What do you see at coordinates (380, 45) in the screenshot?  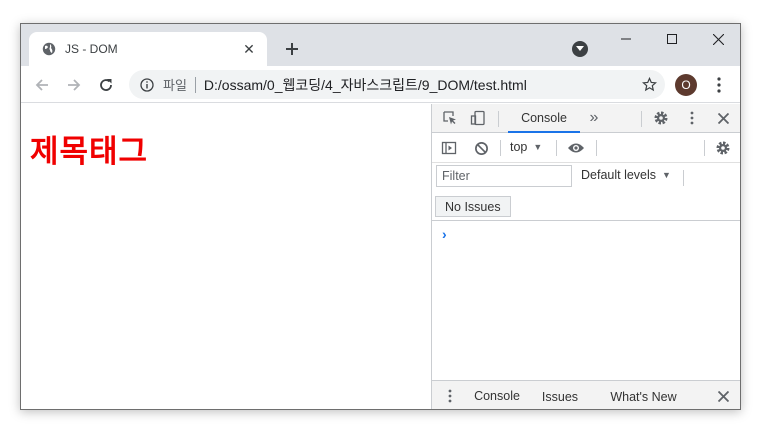 I see `tab-strip: JS - DOM ✕` at bounding box center [380, 45].